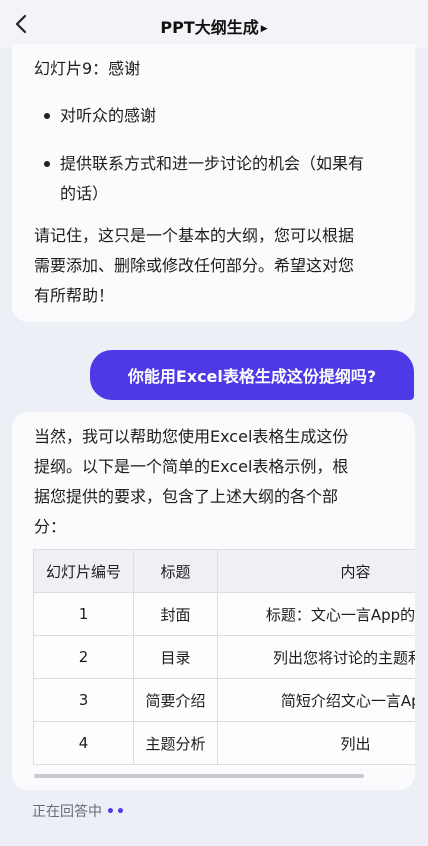 This screenshot has width=428, height=846. I want to click on table-cell: 目录, so click(175, 657).